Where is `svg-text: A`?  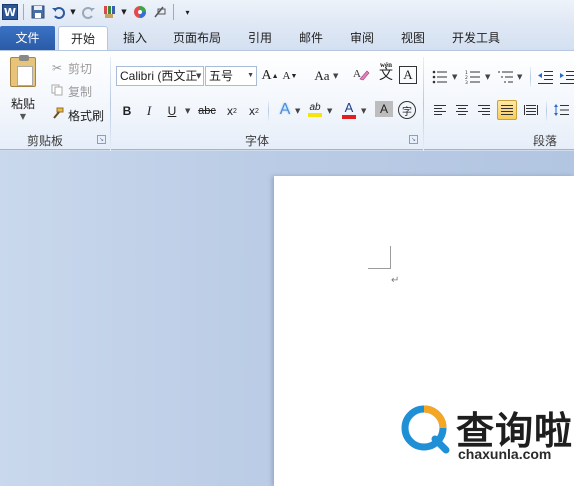
svg-text: A is located at coordinates (357, 74).